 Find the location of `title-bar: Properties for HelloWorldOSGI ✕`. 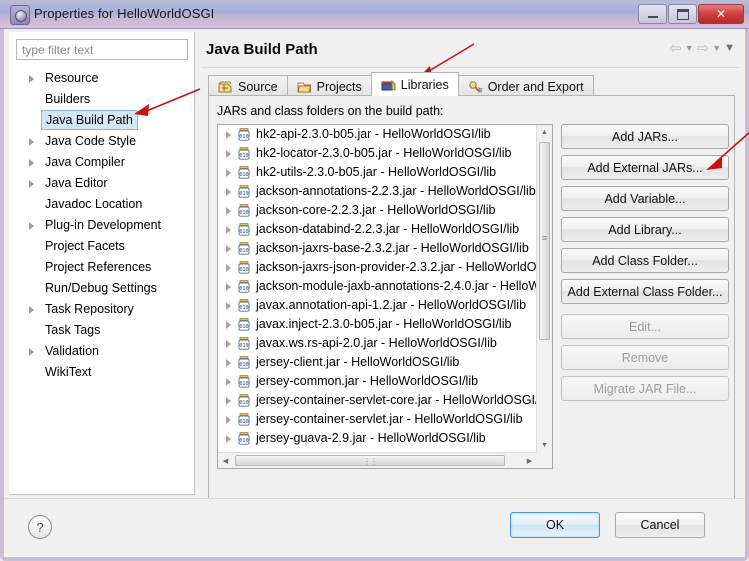

title-bar: Properties for HelloWorldOSGI ✕ is located at coordinates (374, 14).